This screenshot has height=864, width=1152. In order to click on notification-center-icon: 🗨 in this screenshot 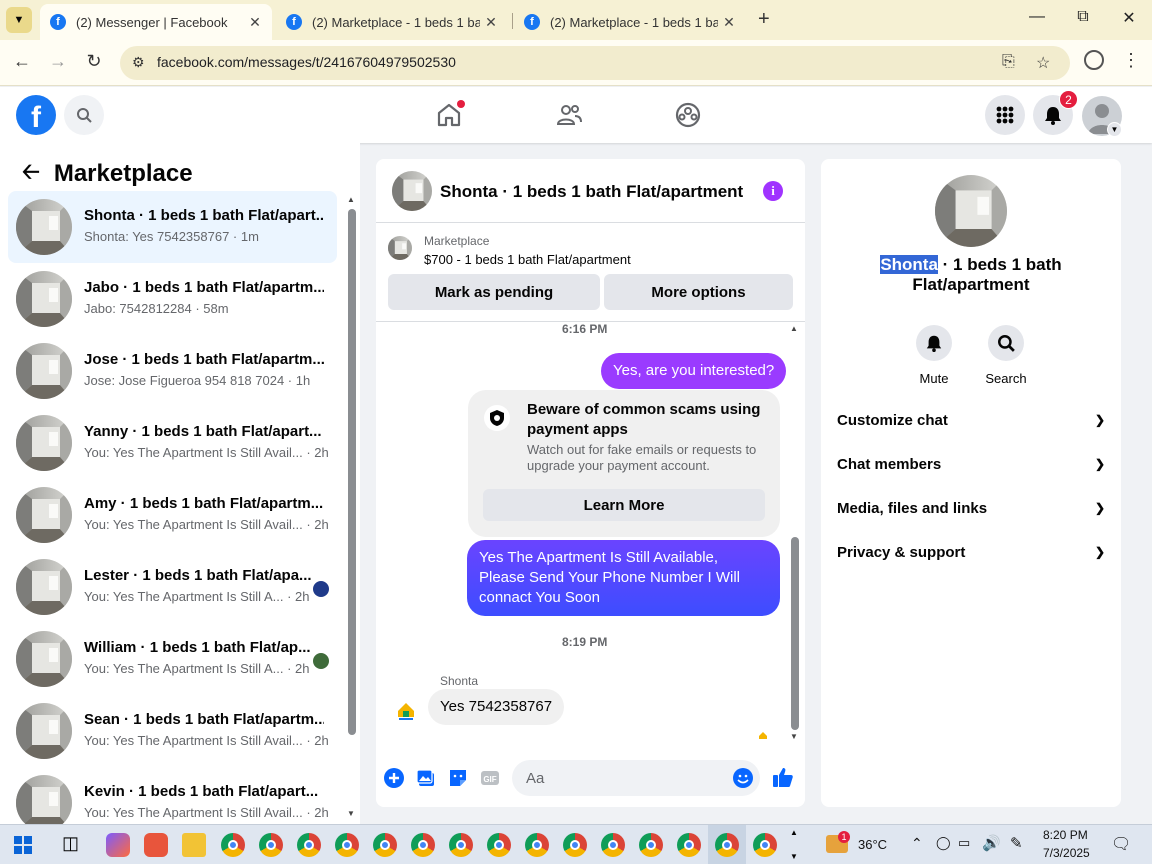, I will do `click(1121, 844)`.